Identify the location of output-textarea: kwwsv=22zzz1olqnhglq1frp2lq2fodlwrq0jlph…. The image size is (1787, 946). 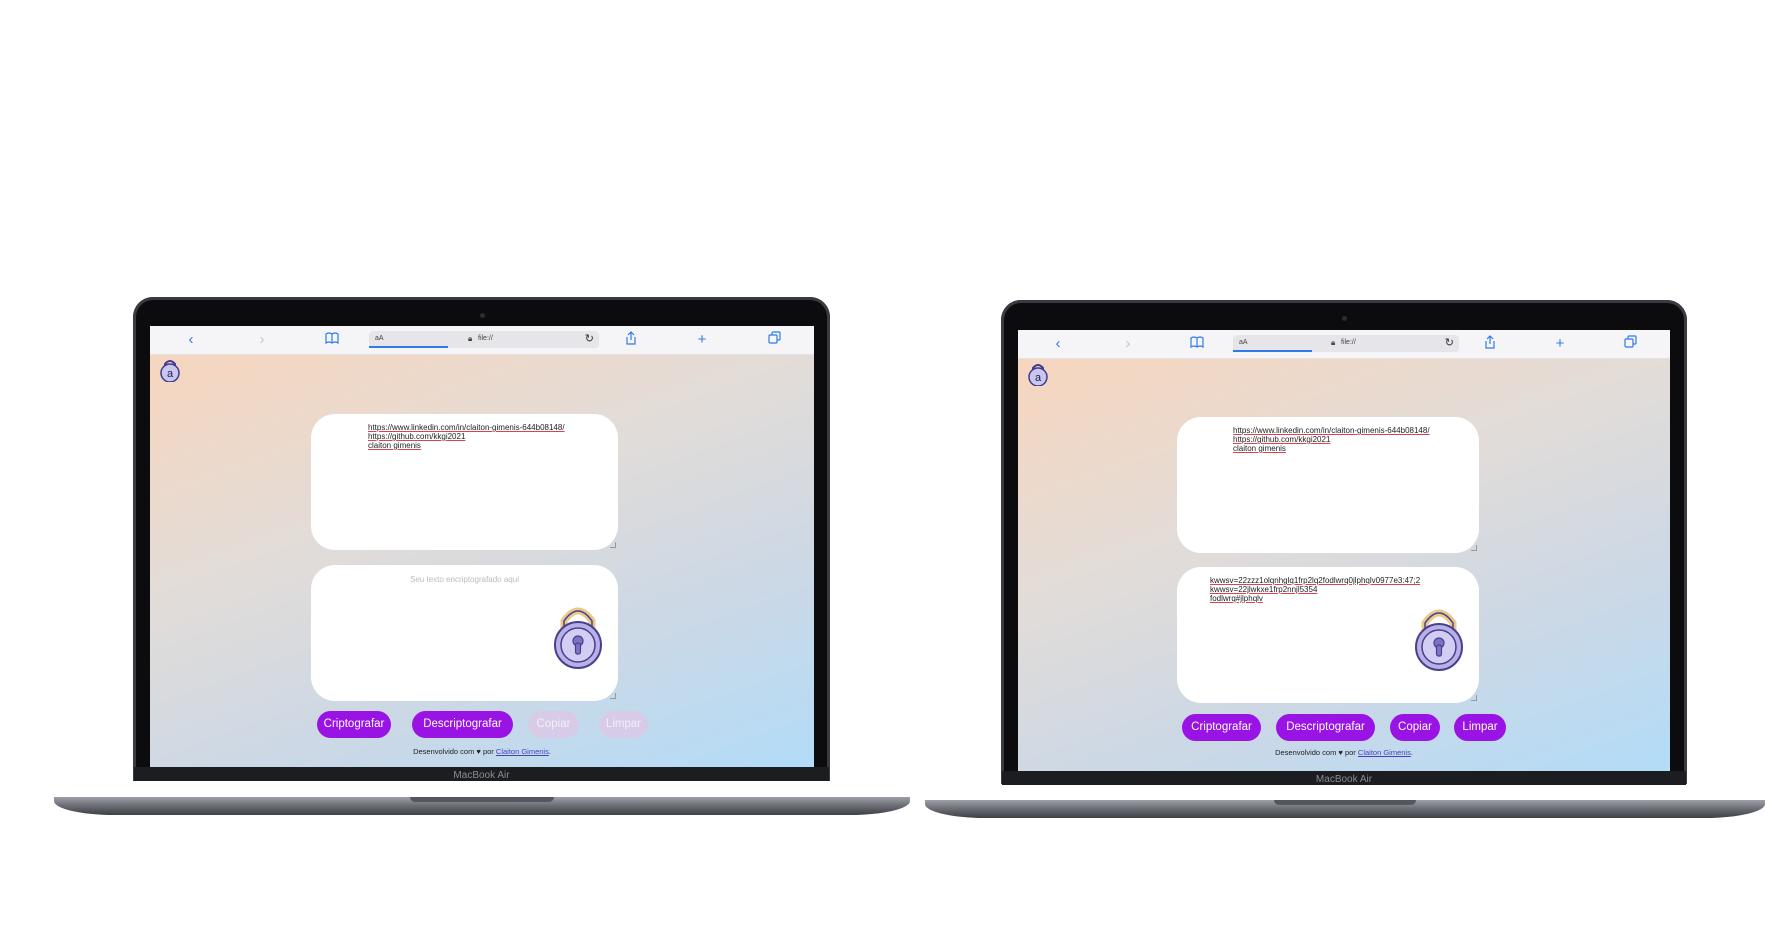
(1328, 635).